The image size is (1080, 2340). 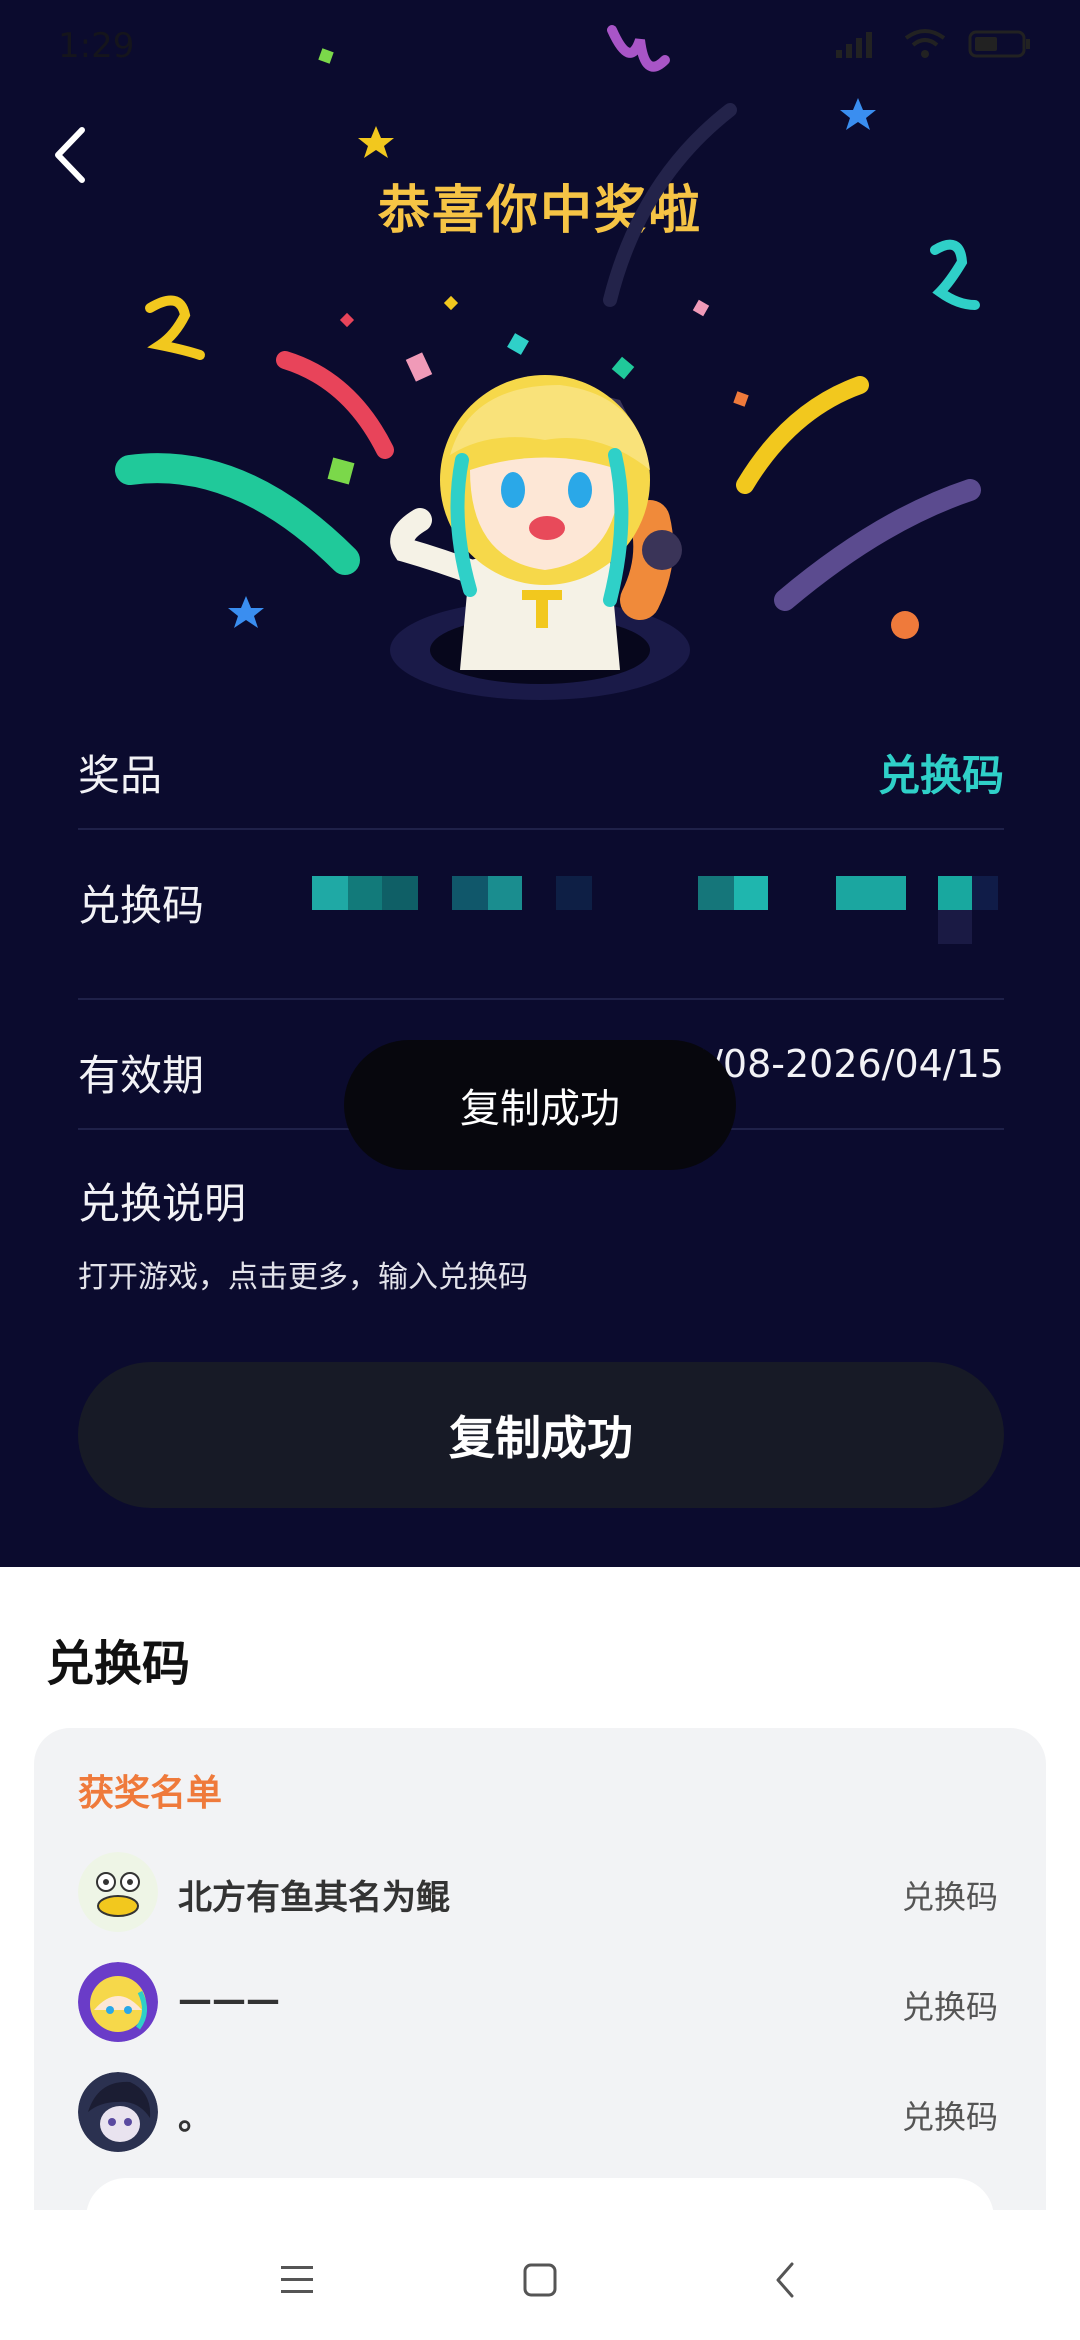 What do you see at coordinates (303, 1277) in the screenshot?
I see `instructions-text: 打开游戏，点击更多，输入兑换码` at bounding box center [303, 1277].